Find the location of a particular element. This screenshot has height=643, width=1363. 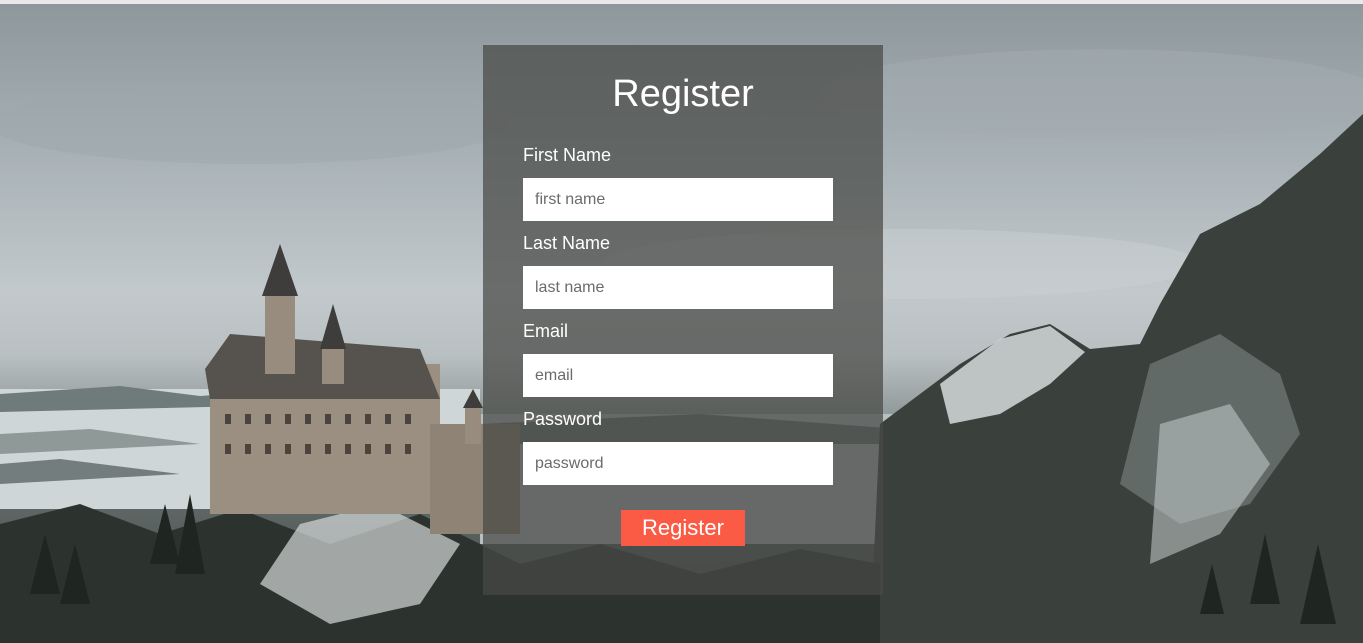

register-button: Register is located at coordinates (683, 528).